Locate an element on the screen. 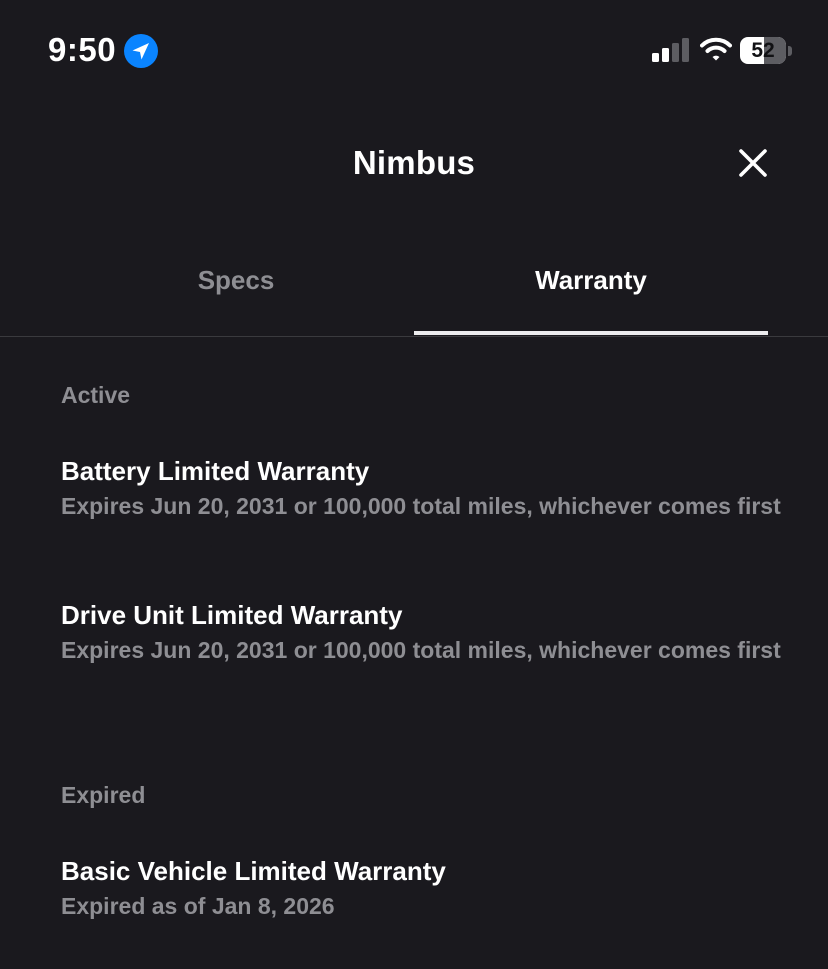 The height and width of the screenshot is (969, 828). tab-divider is located at coordinates (414, 336).